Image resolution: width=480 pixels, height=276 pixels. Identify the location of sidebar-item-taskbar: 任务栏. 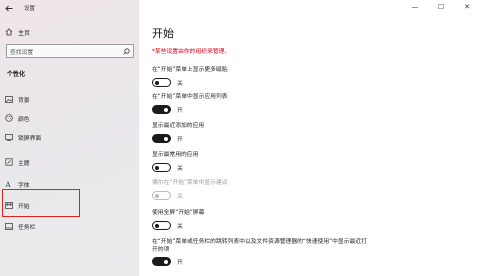
(69, 226).